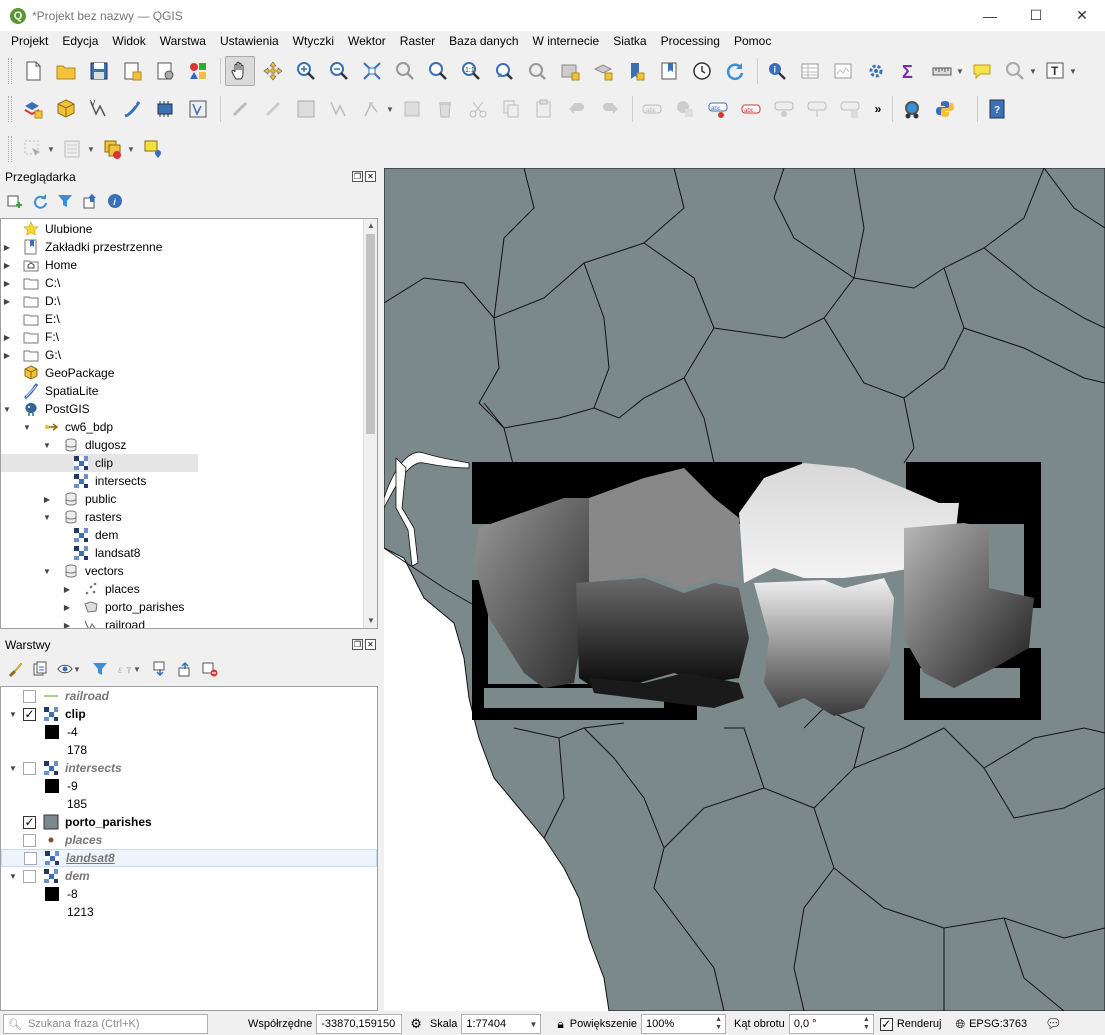  I want to click on new-spatialite-layer-icon, so click(132, 109).